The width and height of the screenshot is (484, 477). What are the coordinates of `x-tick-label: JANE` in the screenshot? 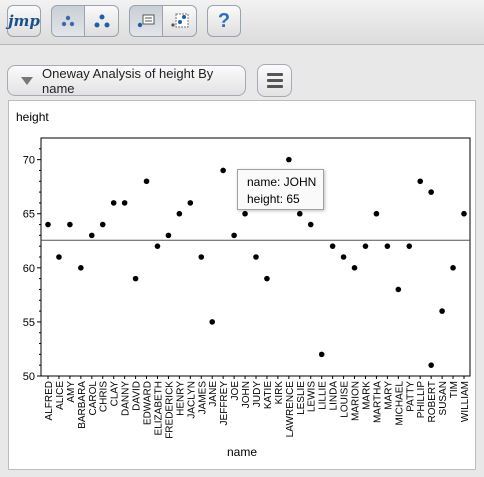 It's located at (213, 394).